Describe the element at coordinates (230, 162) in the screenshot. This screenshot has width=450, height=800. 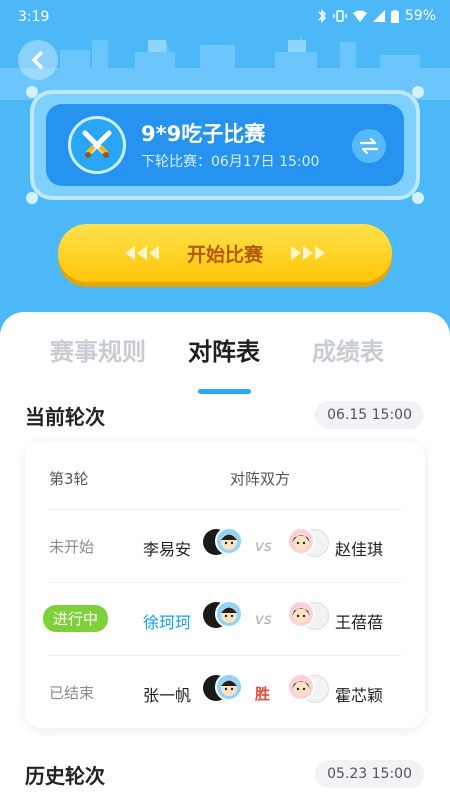
I see `next-round-time: 下轮比赛：06月17日 15:00` at that location.